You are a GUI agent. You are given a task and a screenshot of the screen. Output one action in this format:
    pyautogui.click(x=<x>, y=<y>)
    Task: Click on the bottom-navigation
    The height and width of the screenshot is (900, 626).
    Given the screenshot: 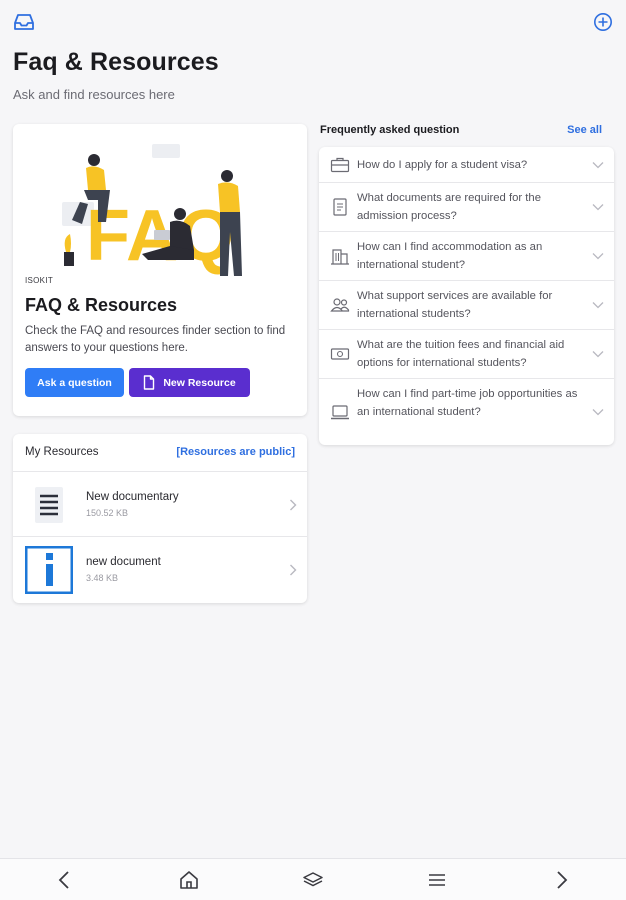 What is the action you would take?
    pyautogui.click(x=313, y=879)
    